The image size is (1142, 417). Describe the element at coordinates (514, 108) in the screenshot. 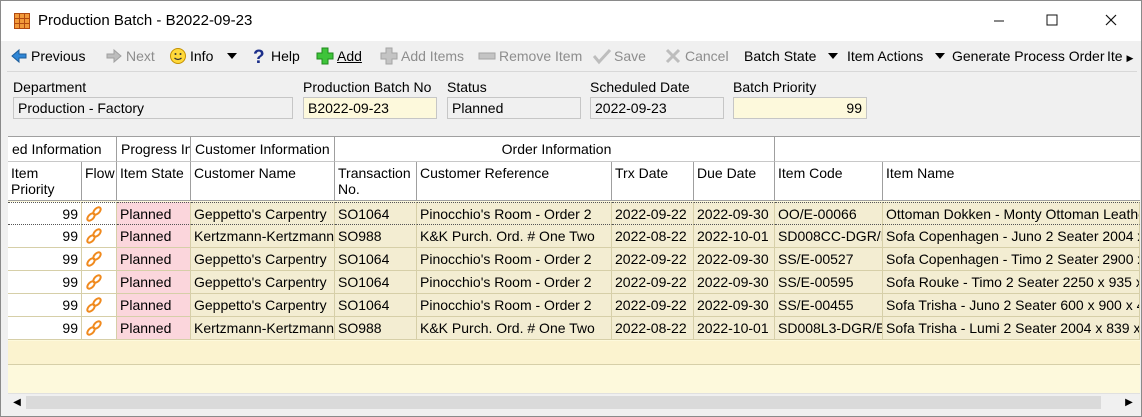

I see `status-field: Planned` at that location.